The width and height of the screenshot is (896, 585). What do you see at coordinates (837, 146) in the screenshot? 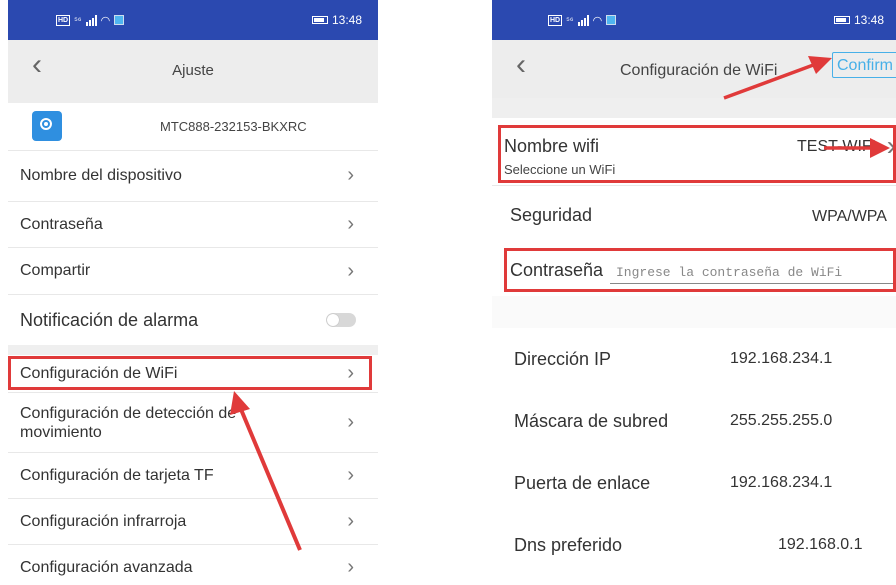
I see `wifi-name-value: TEST-WIFI` at bounding box center [837, 146].